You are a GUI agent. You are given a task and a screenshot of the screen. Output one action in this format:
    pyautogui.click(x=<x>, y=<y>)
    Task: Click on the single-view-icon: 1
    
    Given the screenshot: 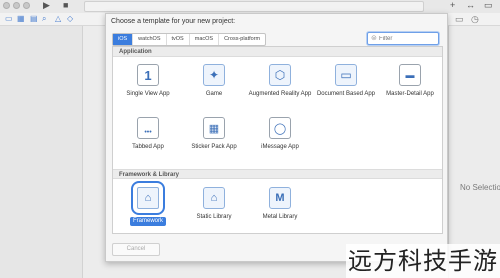 What is the action you would take?
    pyautogui.click(x=148, y=75)
    